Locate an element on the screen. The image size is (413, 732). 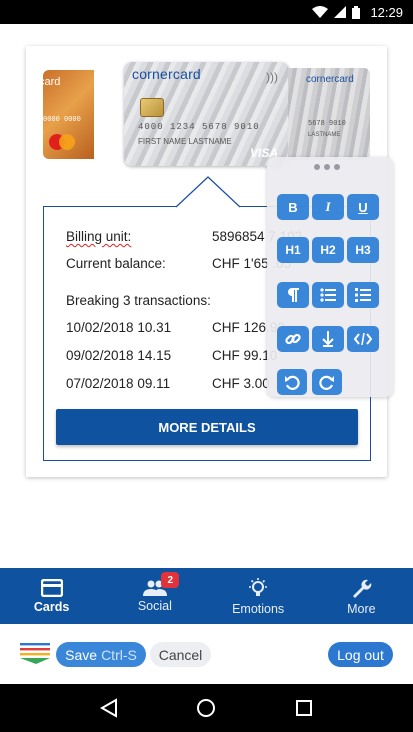
bullet-list-icon is located at coordinates (328, 295).